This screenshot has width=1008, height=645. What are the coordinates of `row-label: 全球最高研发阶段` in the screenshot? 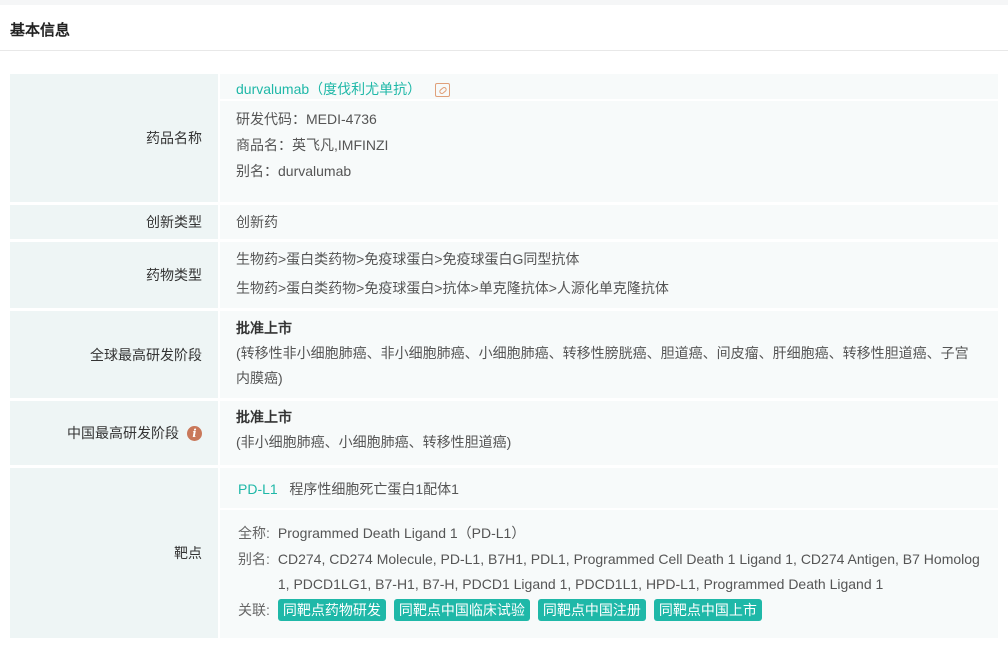 It's located at (114, 354).